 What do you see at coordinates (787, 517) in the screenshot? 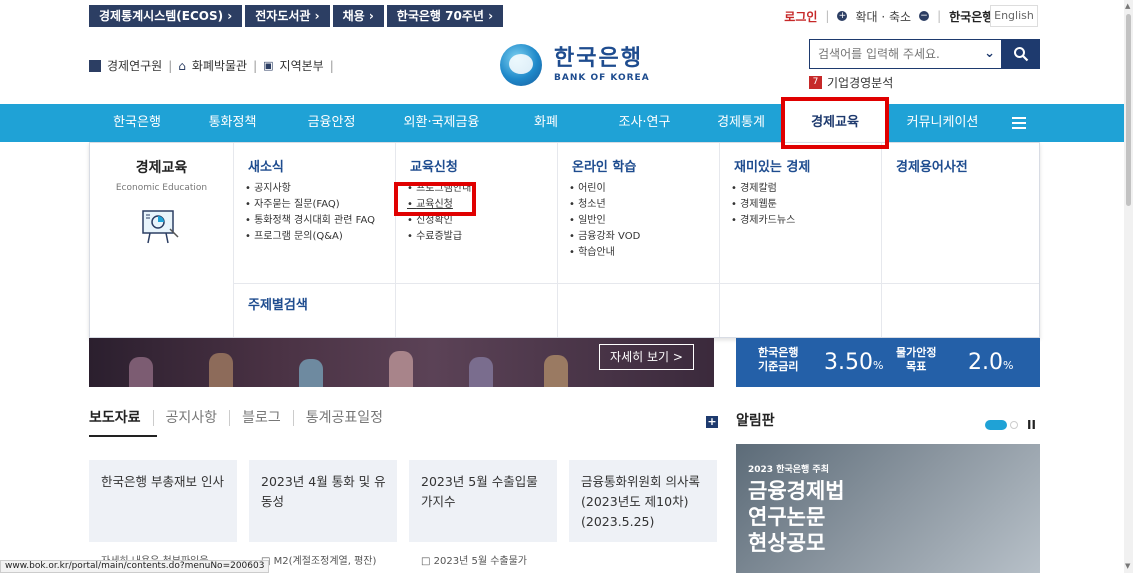
I see `promo-title-line2: 연구논문` at bounding box center [787, 517].